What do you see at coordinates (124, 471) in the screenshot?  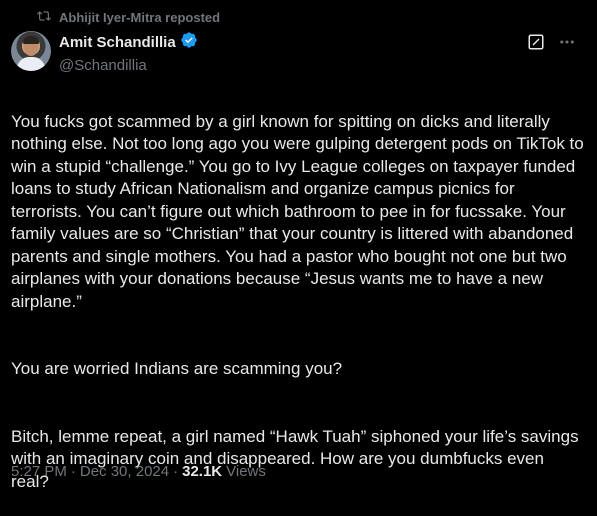 I see `tweet-date: Dec 30, 2024` at bounding box center [124, 471].